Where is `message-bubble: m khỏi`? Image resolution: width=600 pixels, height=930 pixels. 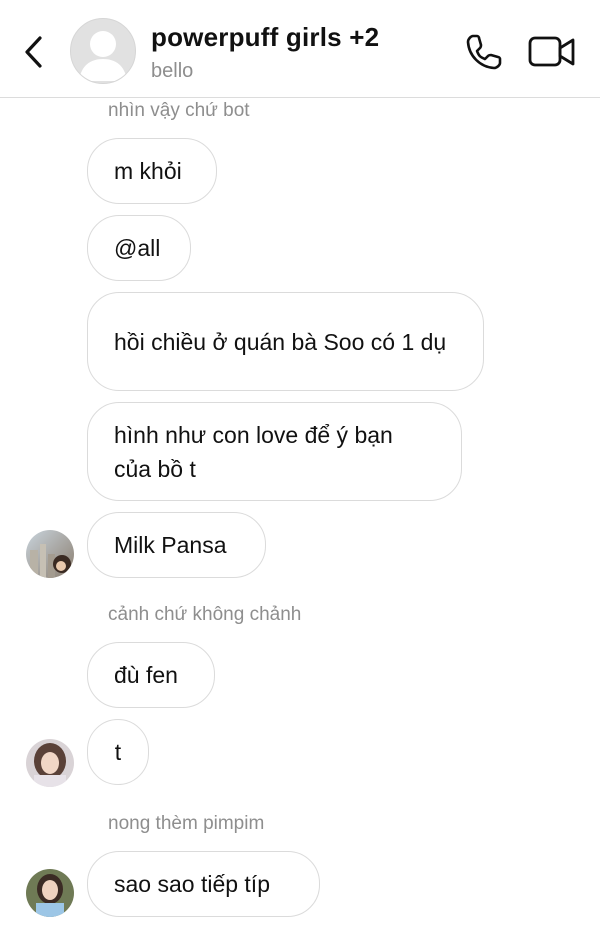
message-bubble: m khỏi is located at coordinates (152, 171).